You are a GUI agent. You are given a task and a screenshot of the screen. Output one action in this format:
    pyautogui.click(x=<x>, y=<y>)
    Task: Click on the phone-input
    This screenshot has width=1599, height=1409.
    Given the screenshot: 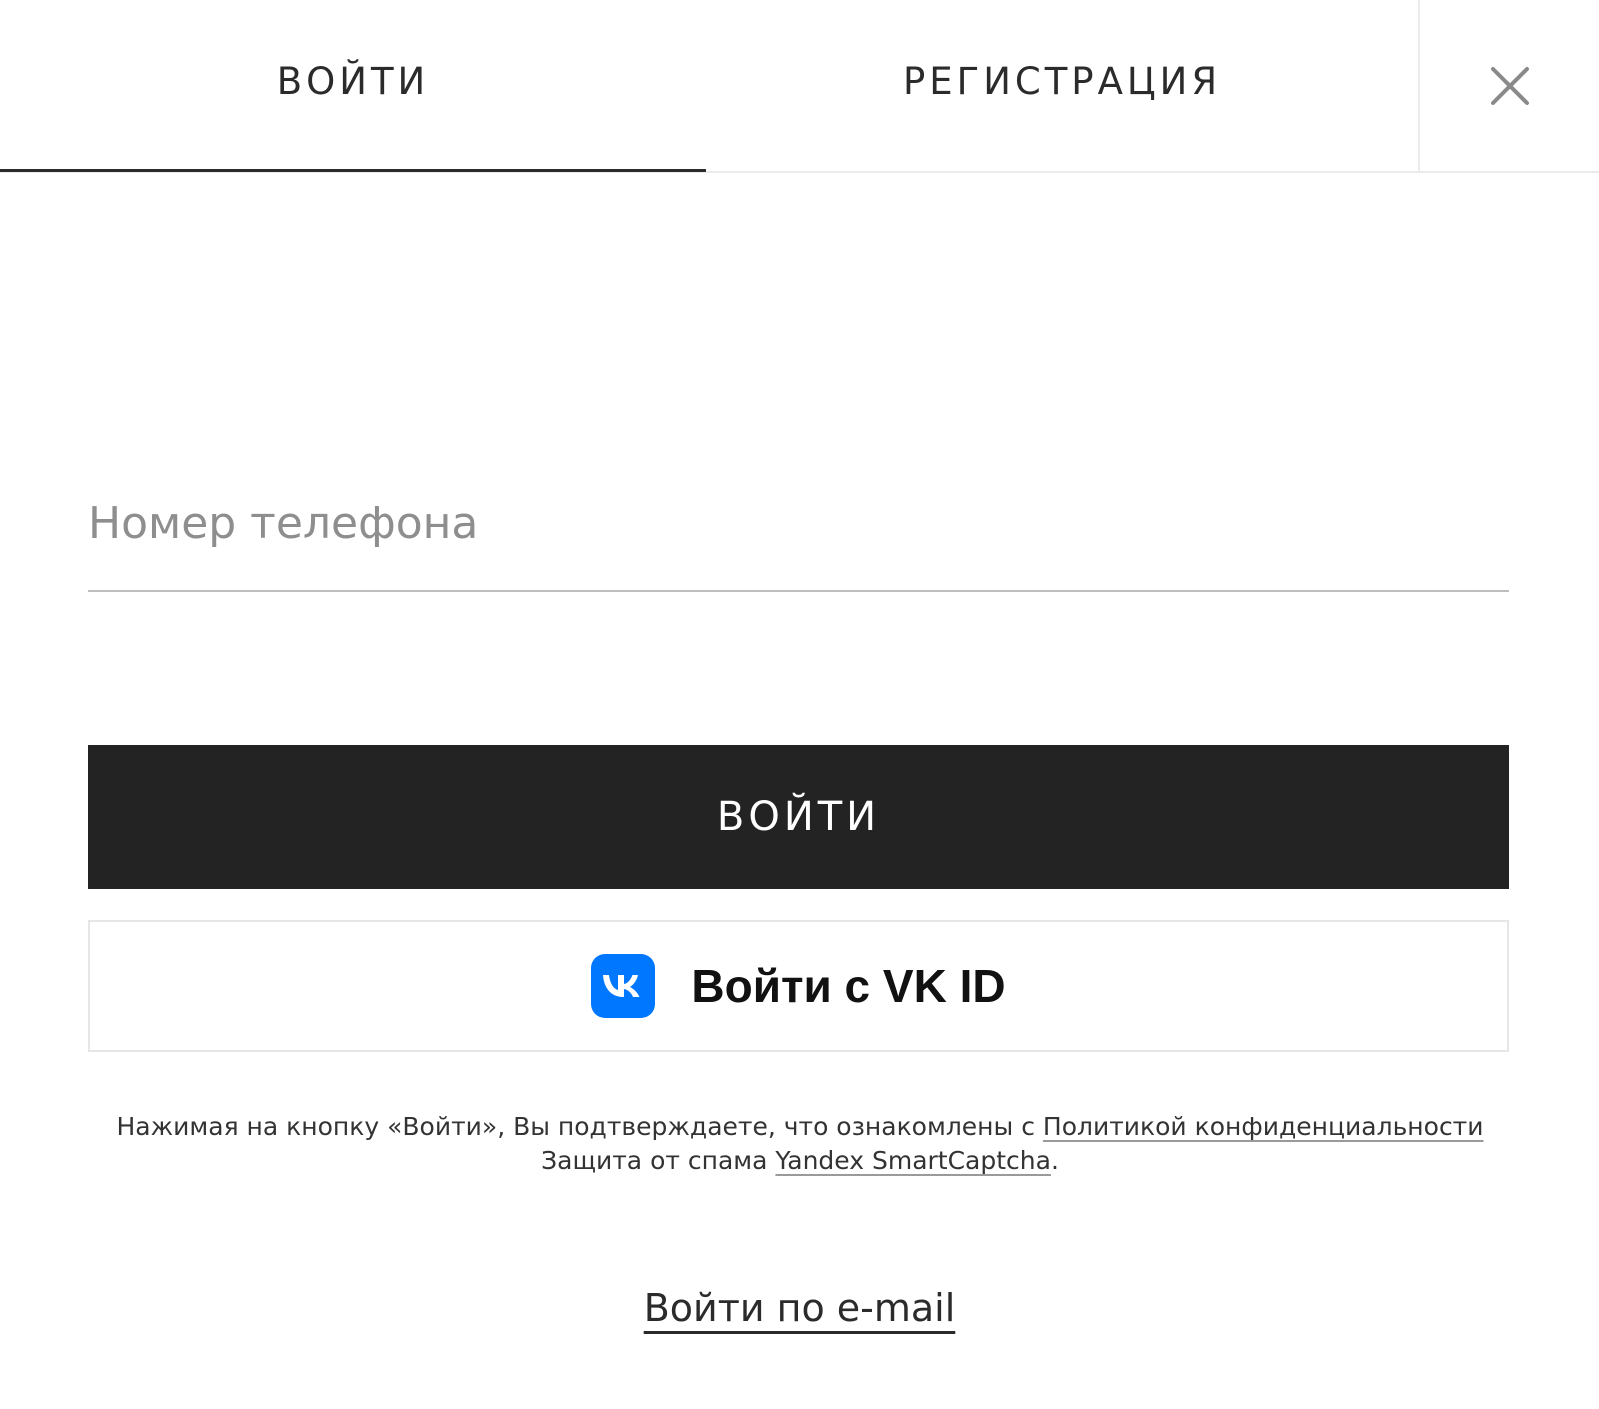 What is the action you would take?
    pyautogui.click(x=798, y=531)
    